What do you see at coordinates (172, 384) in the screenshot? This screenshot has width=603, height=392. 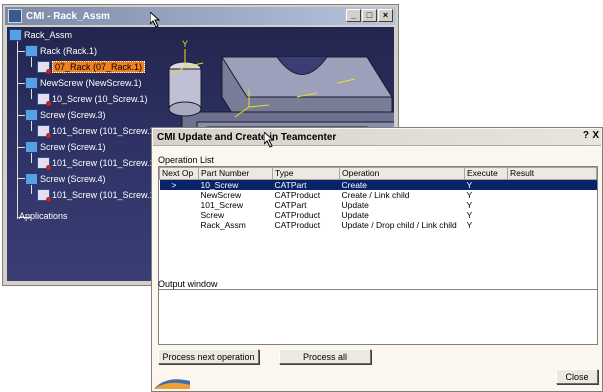 I see `teamcenter-logo-icon` at bounding box center [172, 384].